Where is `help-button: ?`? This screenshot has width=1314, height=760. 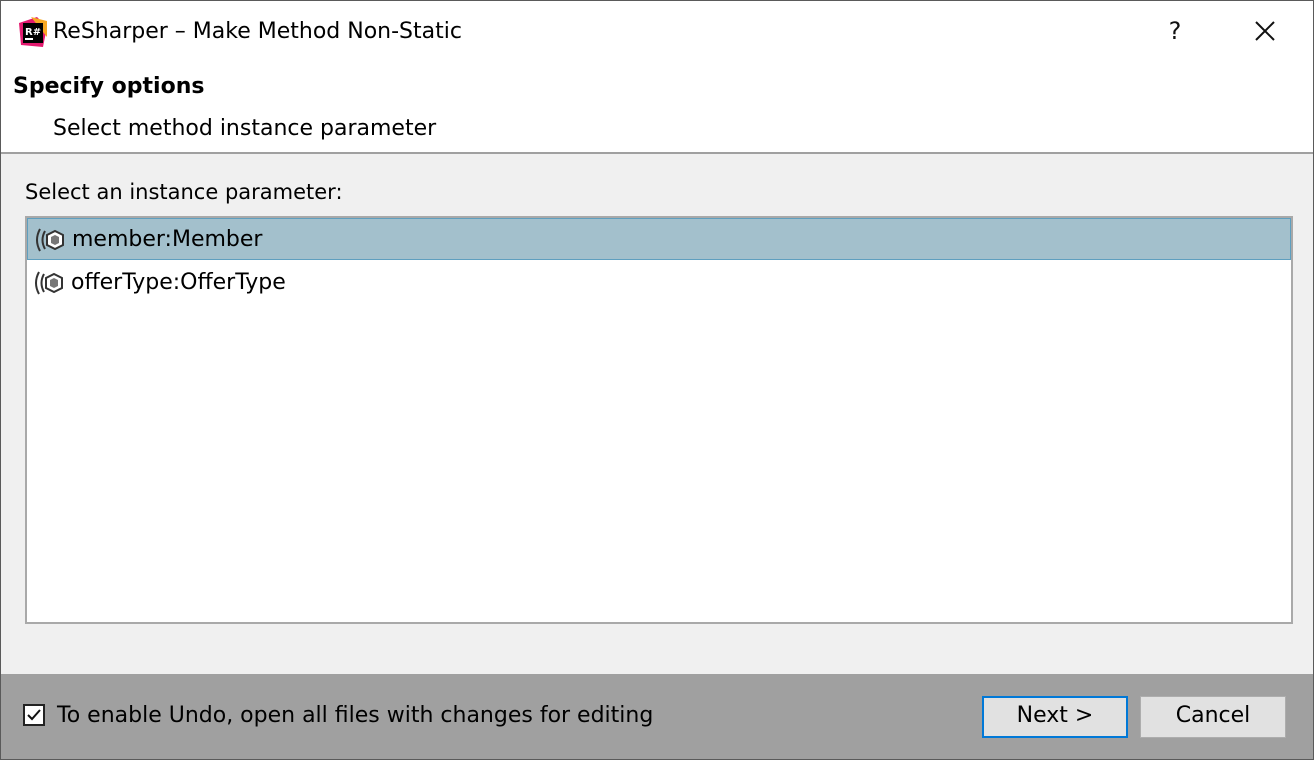
help-button: ? is located at coordinates (1175, 31).